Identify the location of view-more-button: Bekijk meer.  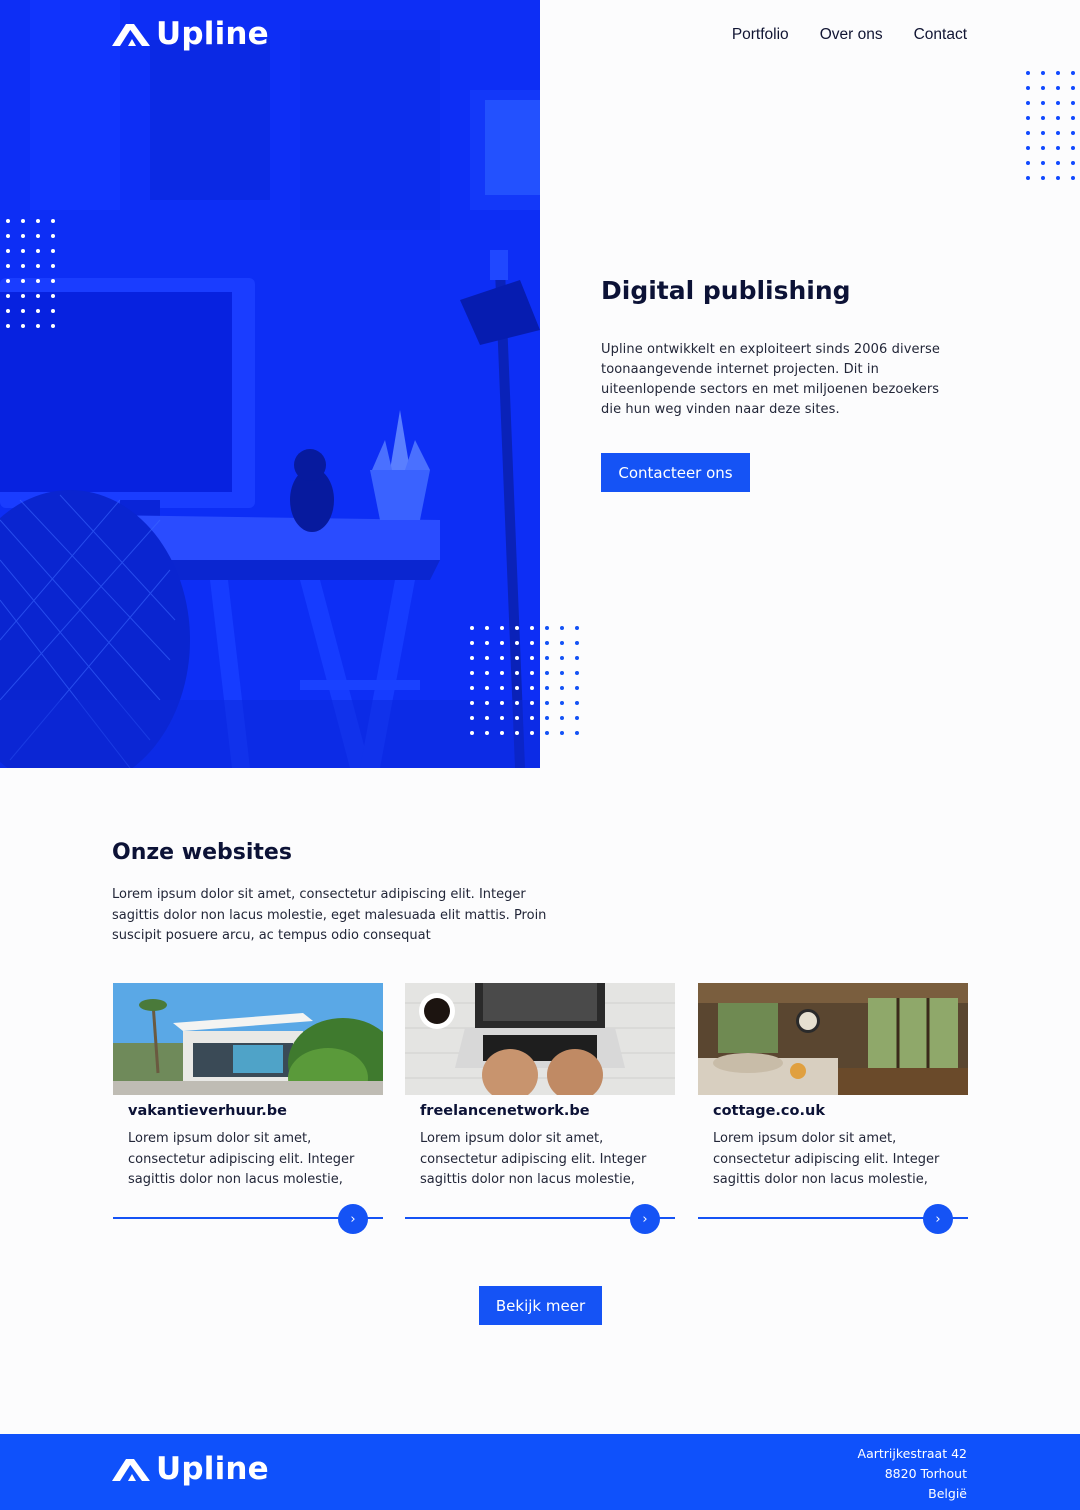
(540, 1305).